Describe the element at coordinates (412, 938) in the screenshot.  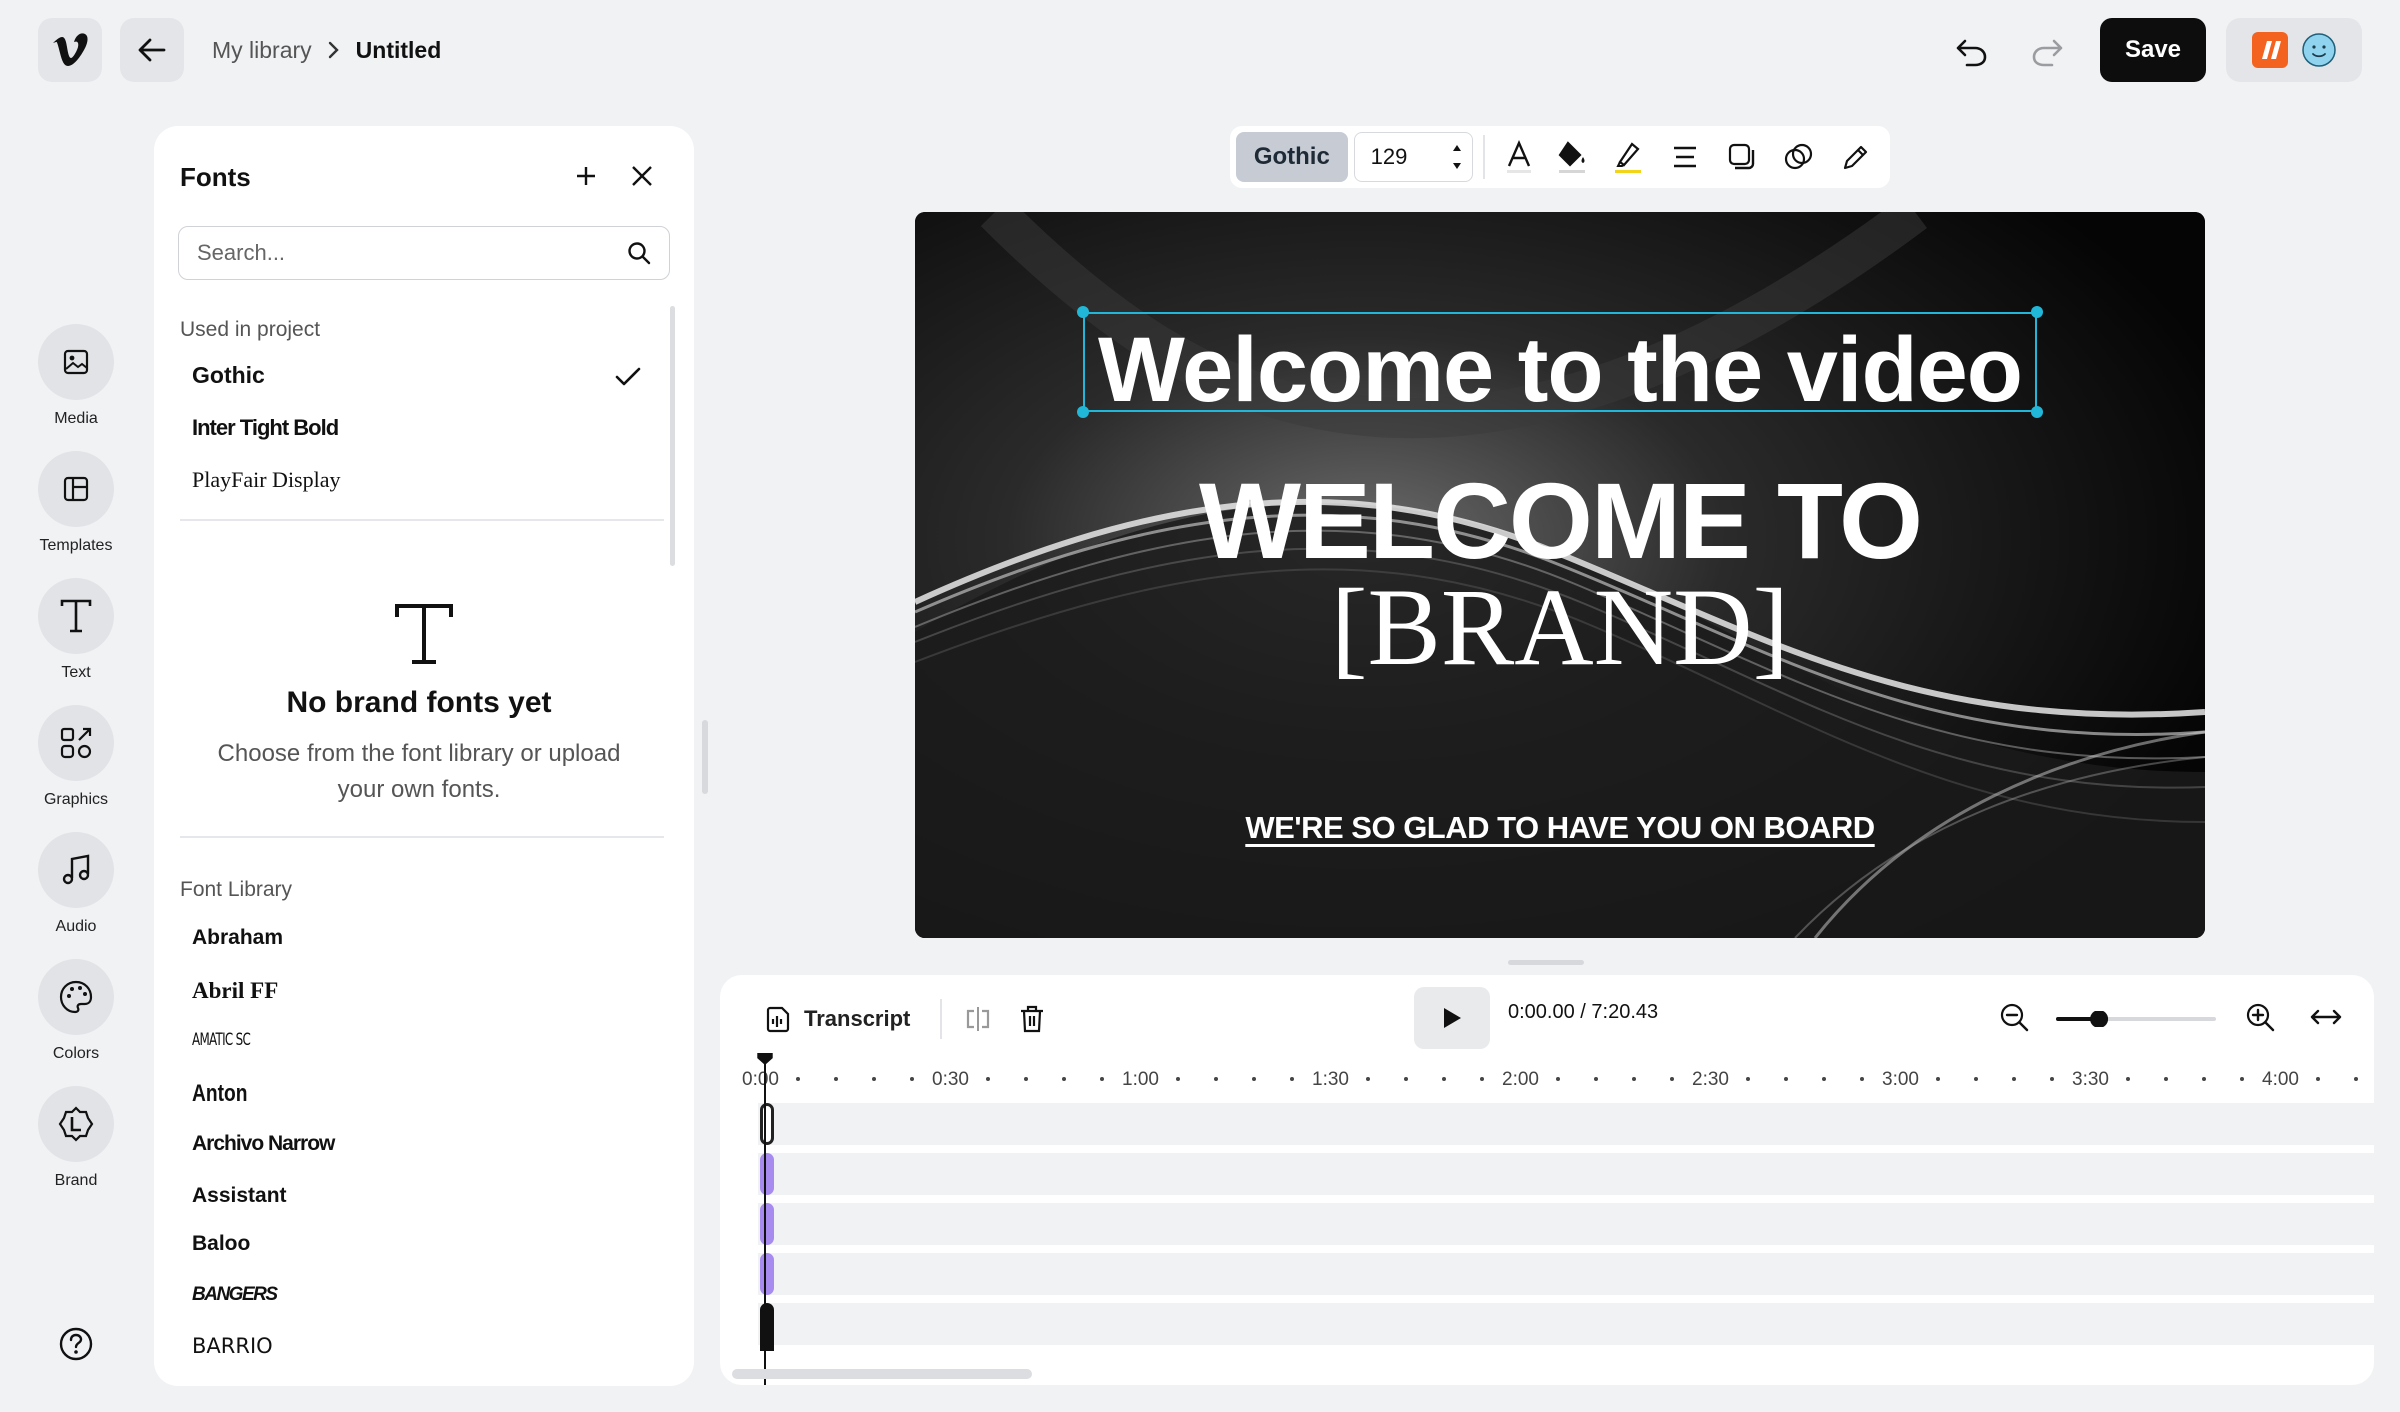
I see `font-item-abraham: Abraham` at that location.